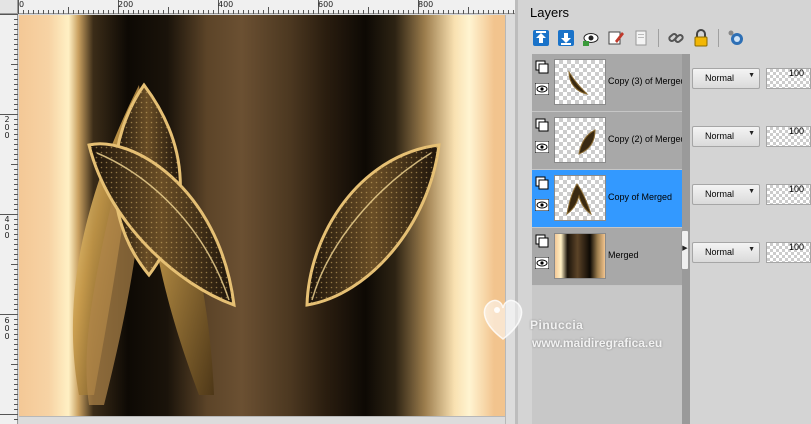 The height and width of the screenshot is (424, 811). Describe the element at coordinates (557, 325) in the screenshot. I see `watermark-name: Pinuccia` at that location.